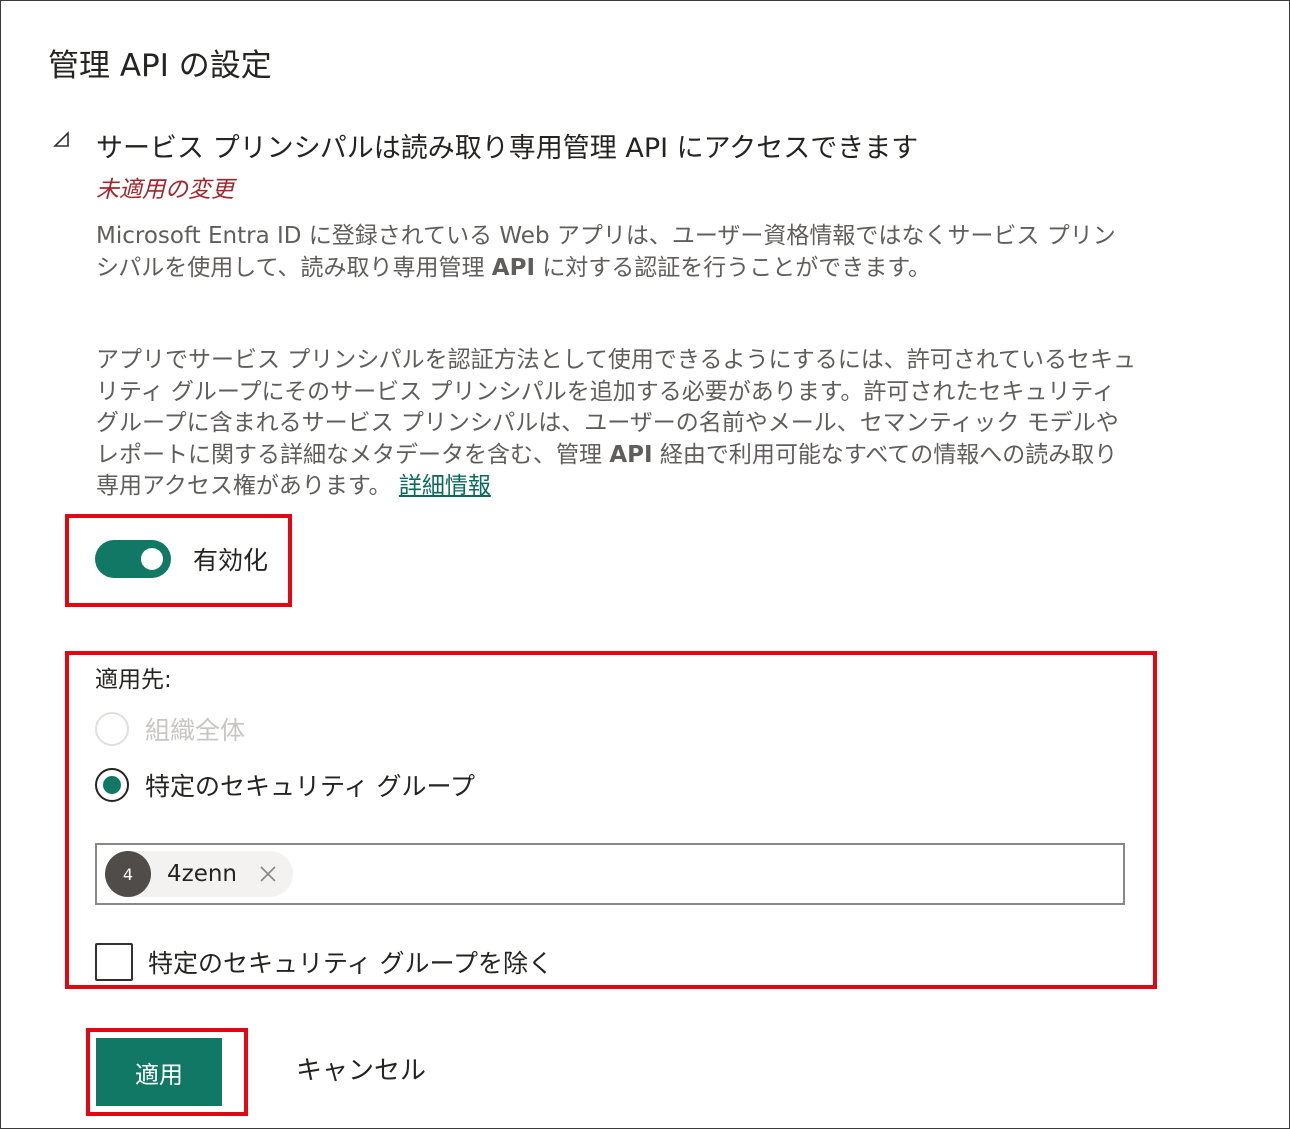 This screenshot has height=1129, width=1290. I want to click on section-title: サービス プリンシパルは読み取り専用管理 API にアクセスできます, so click(507, 148).